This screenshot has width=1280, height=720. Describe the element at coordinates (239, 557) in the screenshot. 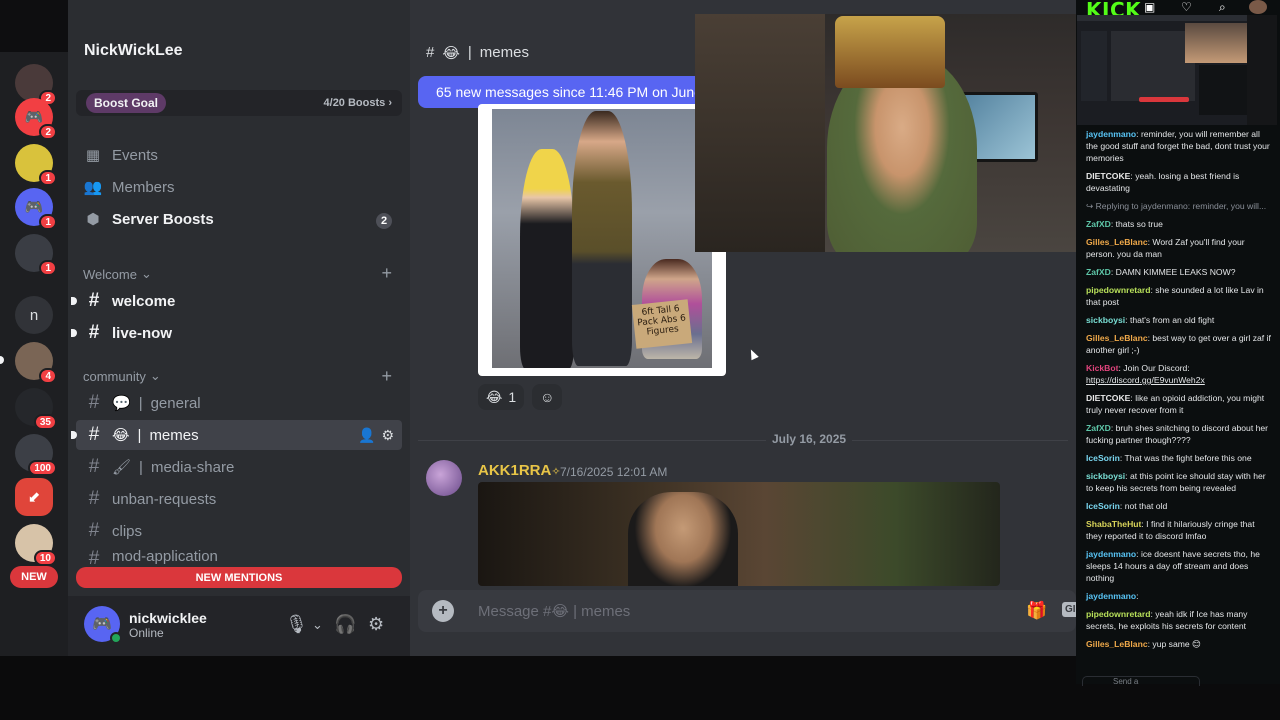

I see `channel-mod-application: # mod-application` at that location.